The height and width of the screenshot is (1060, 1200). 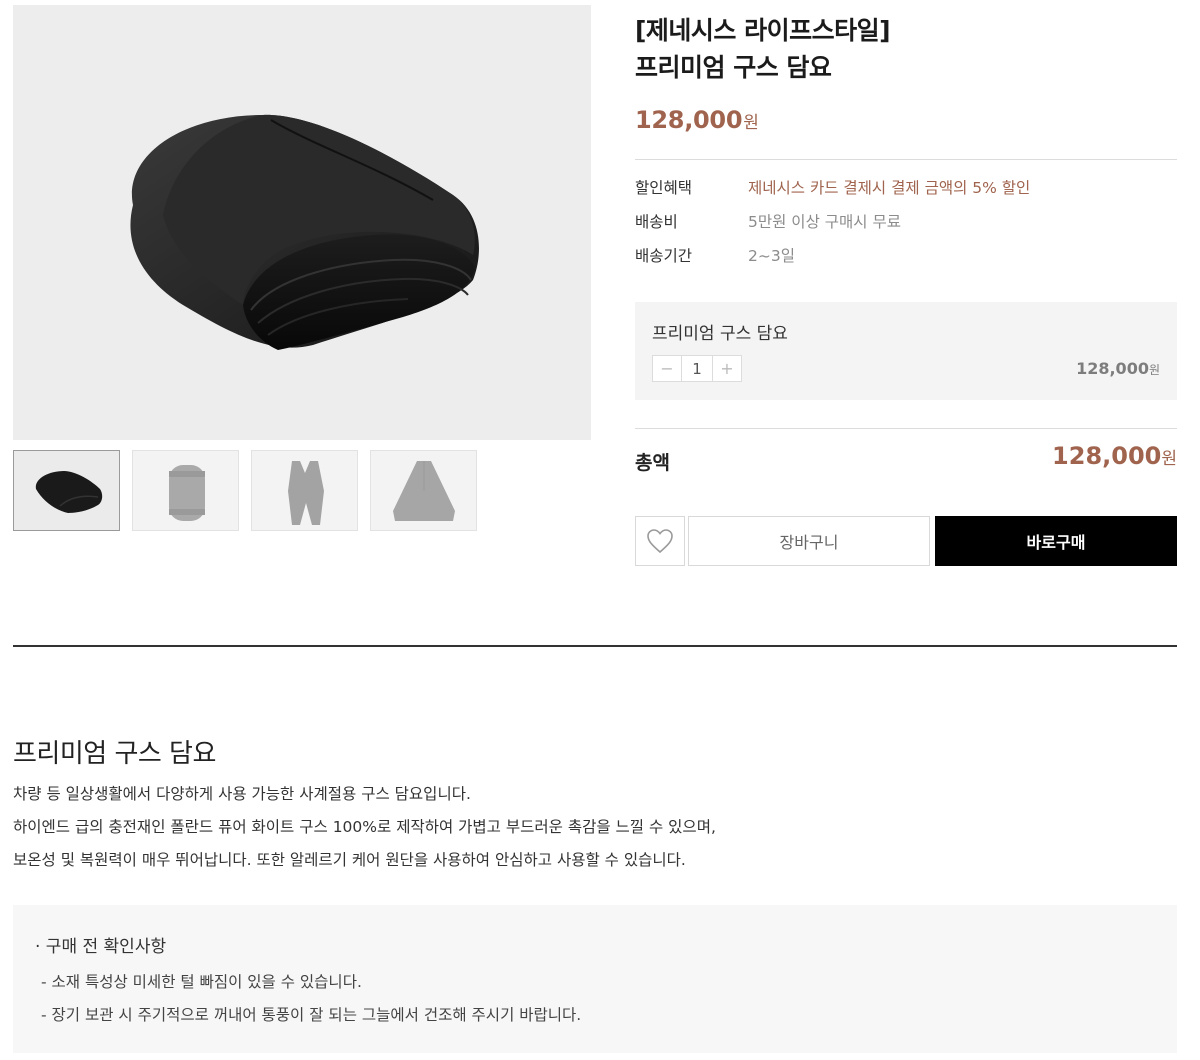 What do you see at coordinates (1169, 459) in the screenshot?
I see `total-price-unit: 원` at bounding box center [1169, 459].